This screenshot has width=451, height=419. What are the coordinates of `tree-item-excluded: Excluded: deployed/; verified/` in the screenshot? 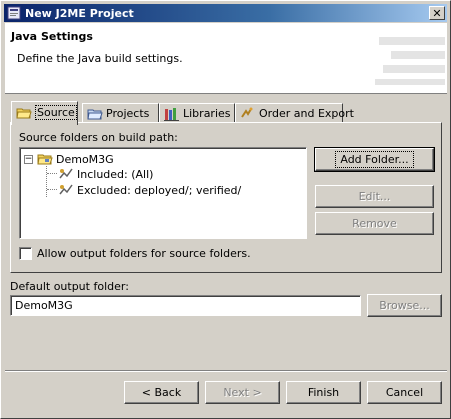 It's located at (149, 190).